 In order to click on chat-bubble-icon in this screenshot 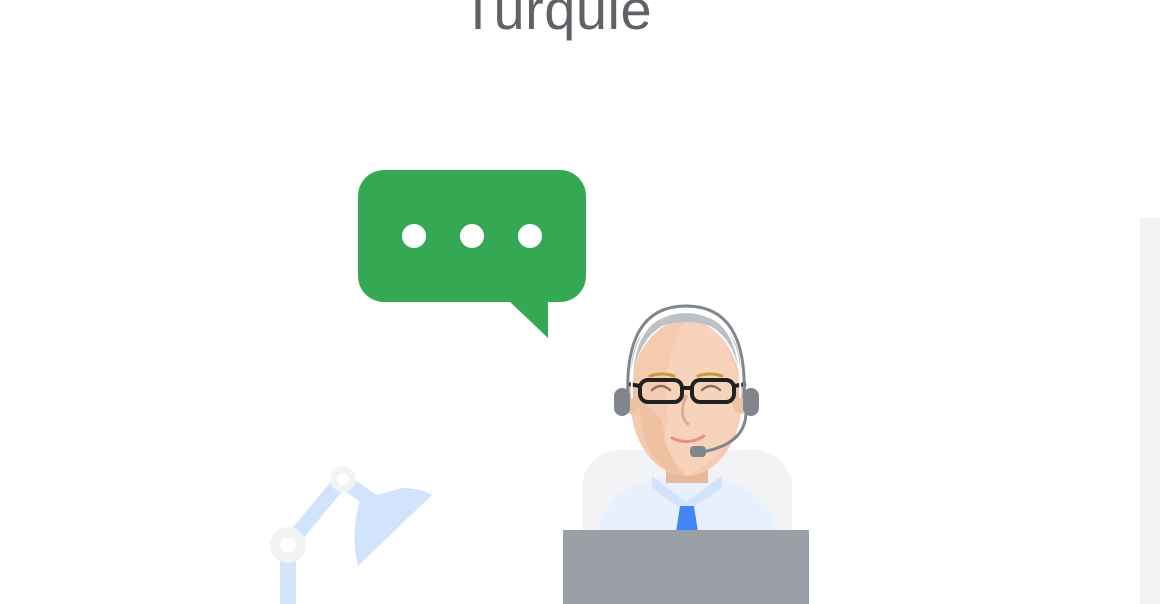, I will do `click(472, 254)`.